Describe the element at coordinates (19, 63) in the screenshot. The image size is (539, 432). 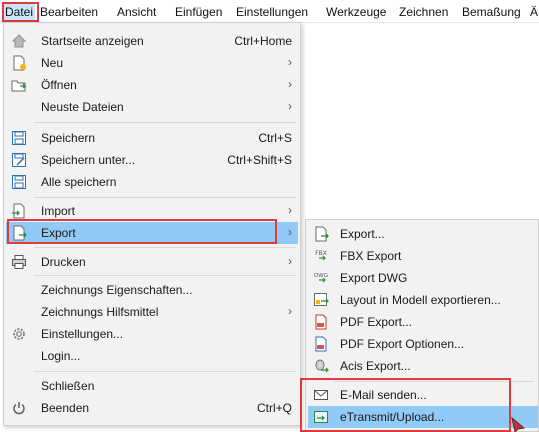
I see `new-file-icon` at that location.